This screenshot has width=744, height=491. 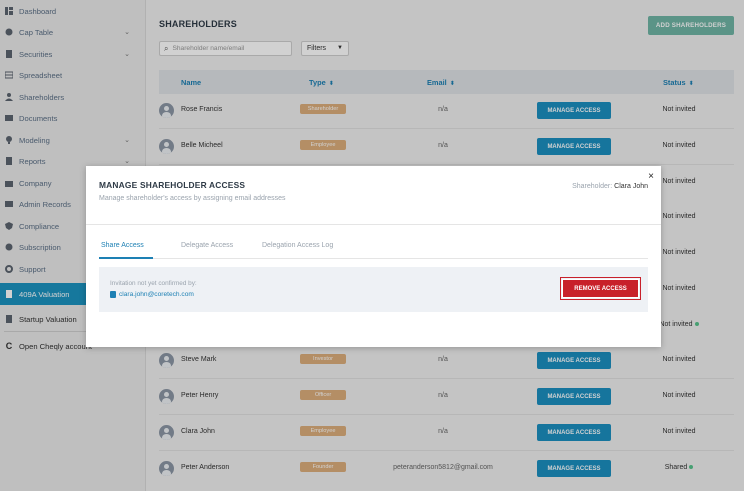 I want to click on shareholder-name: Clara John, so click(x=631, y=186).